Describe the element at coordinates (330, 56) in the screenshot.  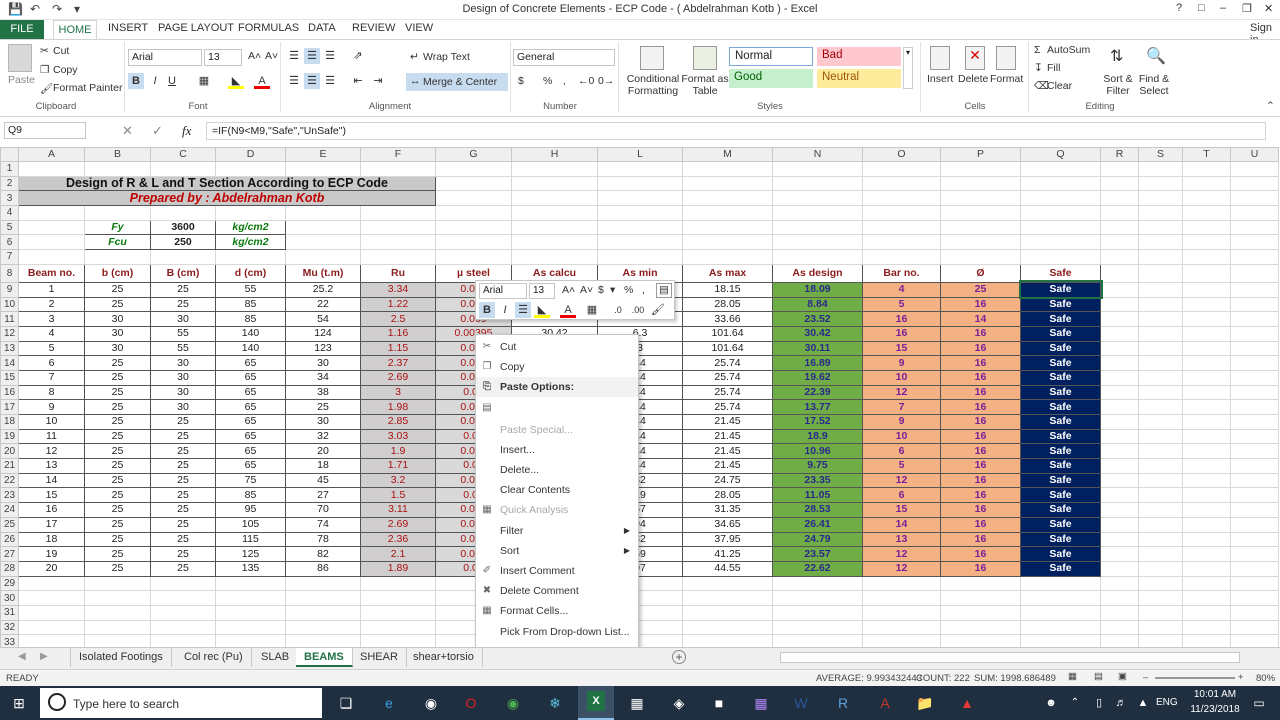
I see `align-bottom-icon: ☰` at that location.